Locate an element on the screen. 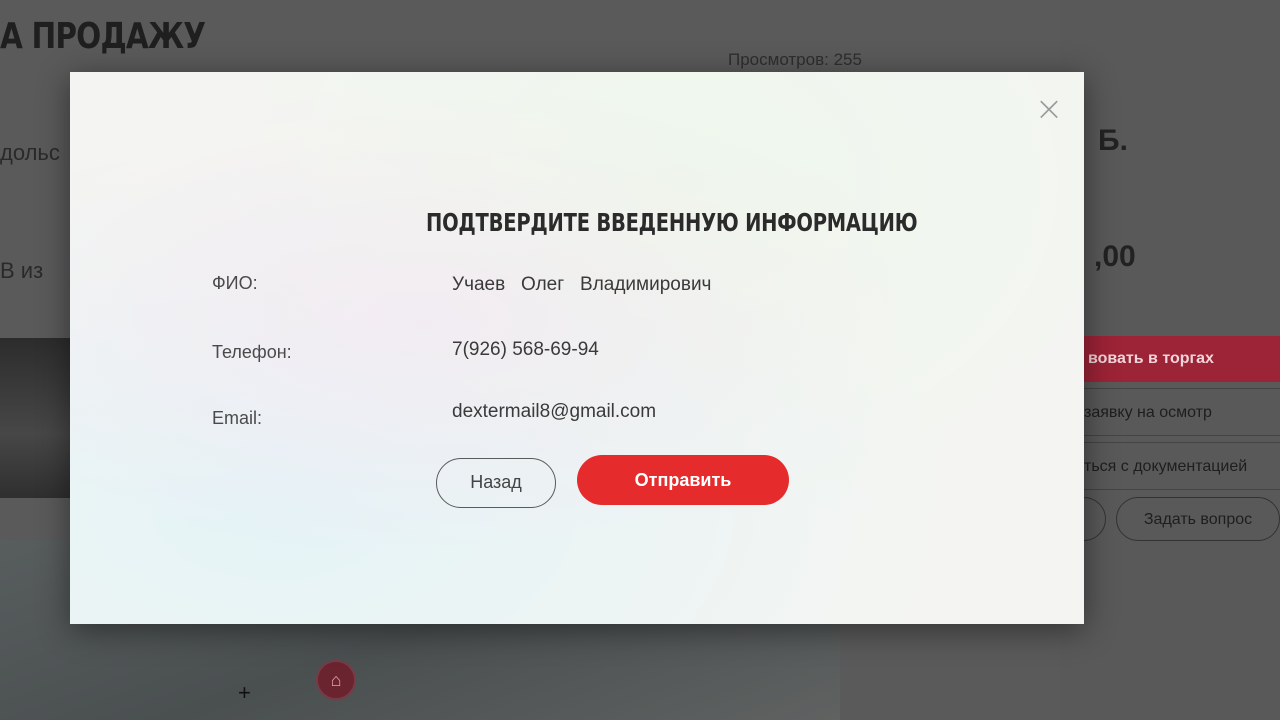  close-icon: × is located at coordinates (1049, 109).